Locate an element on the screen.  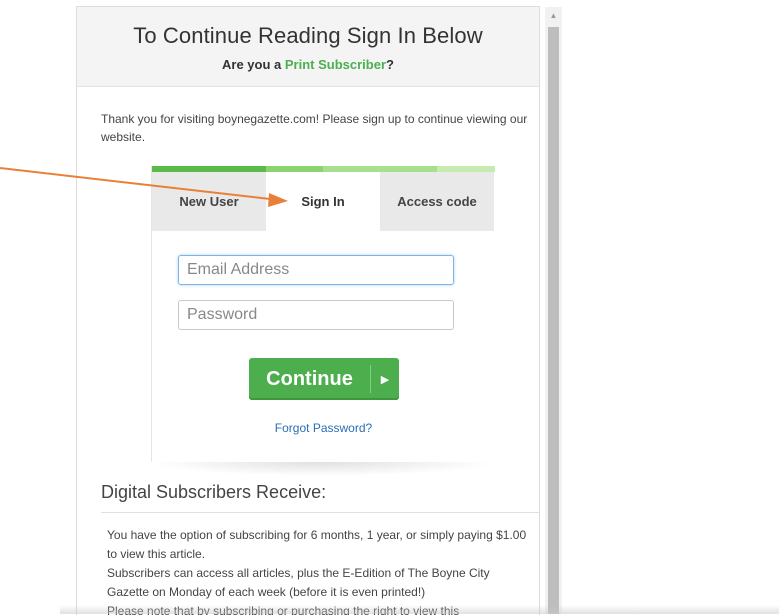
arrow-icon is located at coordinates (144, 187).